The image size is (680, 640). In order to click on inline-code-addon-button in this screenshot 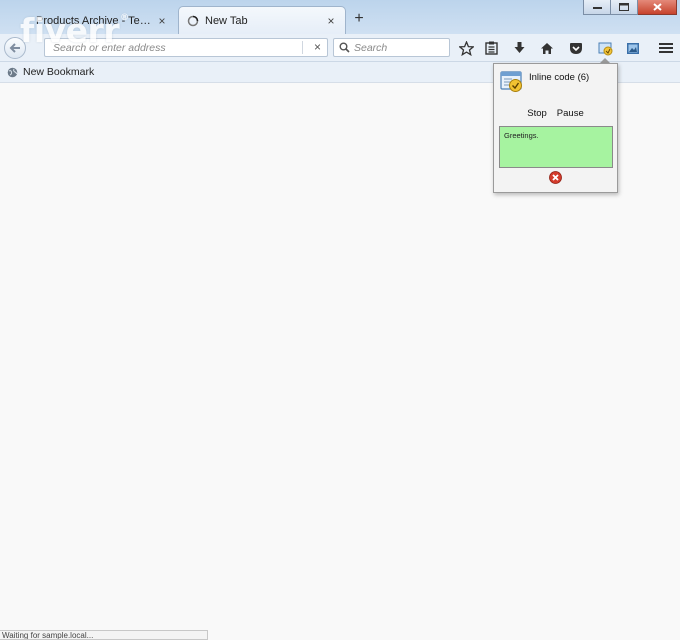, I will do `click(605, 48)`.